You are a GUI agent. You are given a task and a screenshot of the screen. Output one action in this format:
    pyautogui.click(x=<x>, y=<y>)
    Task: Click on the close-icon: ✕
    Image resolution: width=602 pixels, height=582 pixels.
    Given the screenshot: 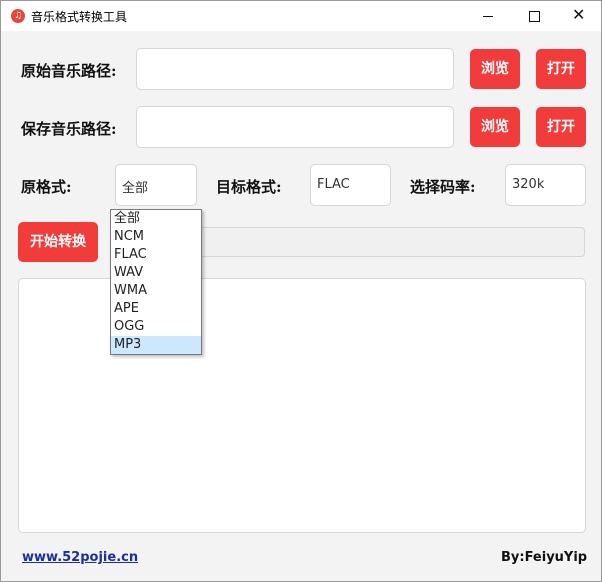 What is the action you would take?
    pyautogui.click(x=579, y=14)
    